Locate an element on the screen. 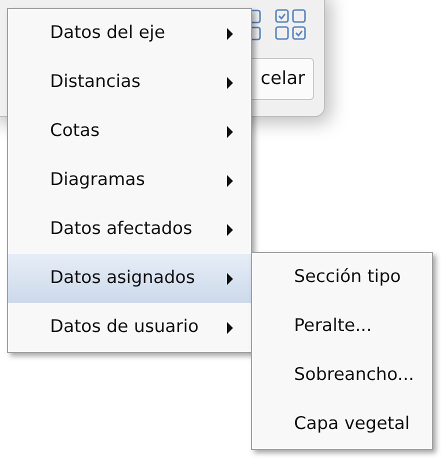 The height and width of the screenshot is (459, 443). menu-item: Datos afectados is located at coordinates (129, 229).